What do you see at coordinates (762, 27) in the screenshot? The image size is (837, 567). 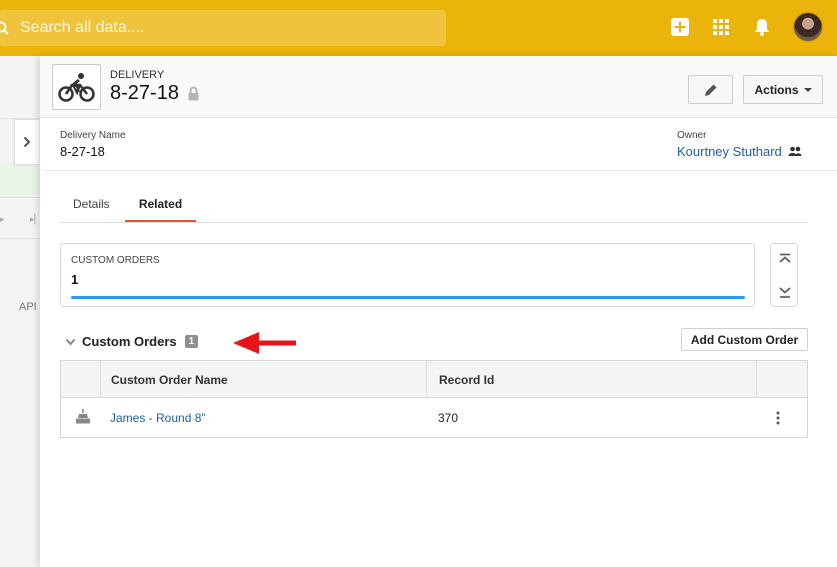 I see `notifications-icon` at bounding box center [762, 27].